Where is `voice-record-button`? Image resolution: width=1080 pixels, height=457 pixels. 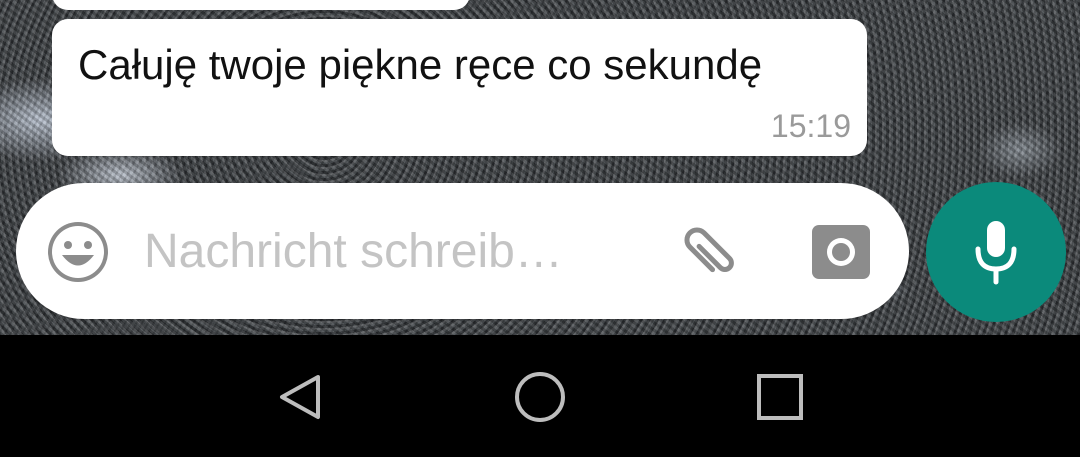
voice-record-button is located at coordinates (996, 252).